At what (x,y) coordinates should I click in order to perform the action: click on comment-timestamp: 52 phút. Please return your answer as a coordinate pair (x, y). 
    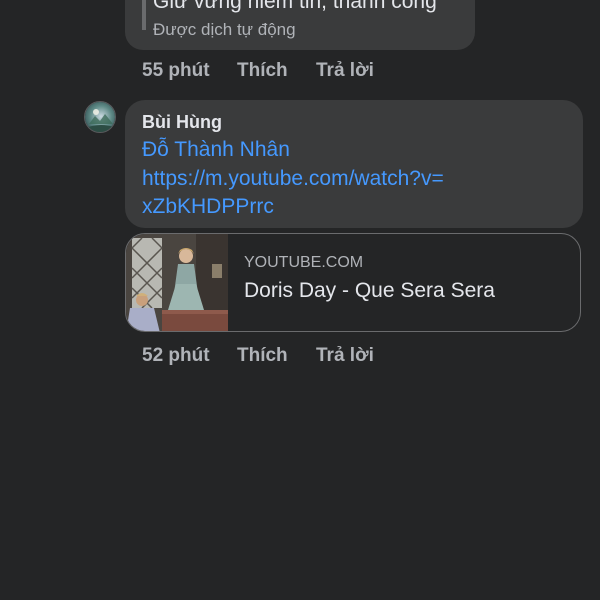
    Looking at the image, I should click on (189, 356).